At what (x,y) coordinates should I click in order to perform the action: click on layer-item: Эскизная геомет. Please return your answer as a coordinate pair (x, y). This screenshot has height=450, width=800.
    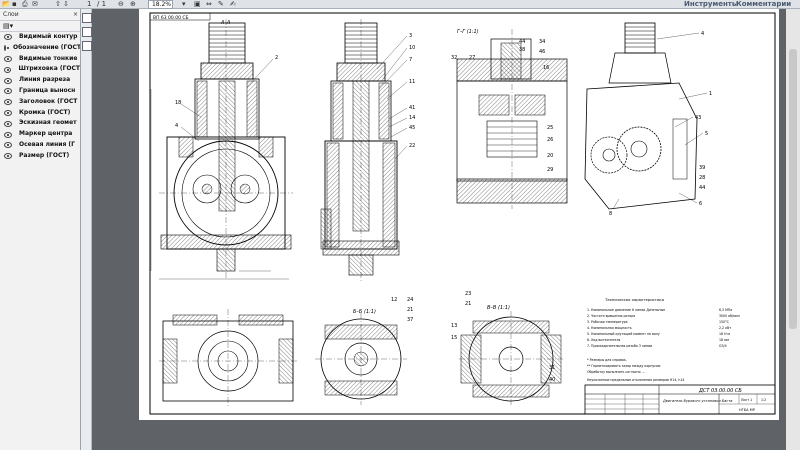
    Looking at the image, I should click on (40, 123).